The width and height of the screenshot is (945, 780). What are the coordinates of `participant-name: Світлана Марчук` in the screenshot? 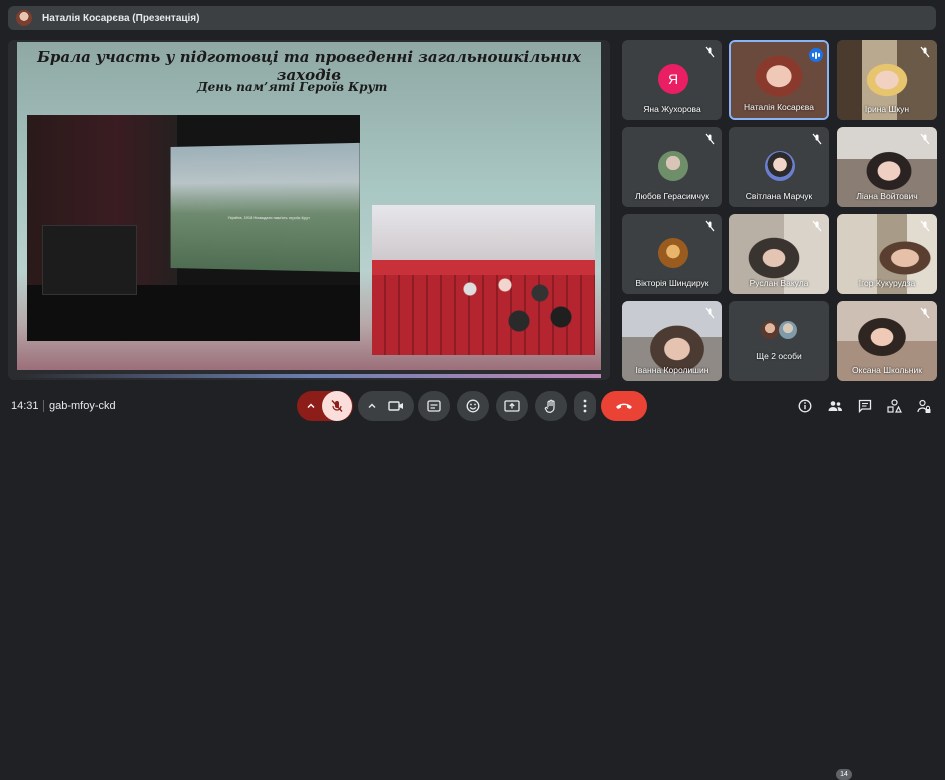 It's located at (779, 196).